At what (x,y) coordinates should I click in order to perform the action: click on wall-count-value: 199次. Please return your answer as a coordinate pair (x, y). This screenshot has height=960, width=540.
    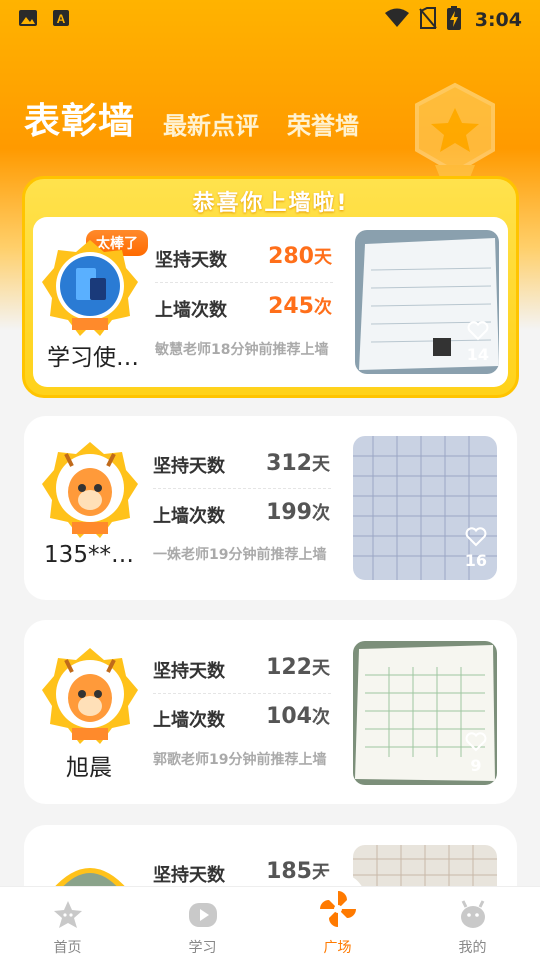
    Looking at the image, I should click on (298, 512).